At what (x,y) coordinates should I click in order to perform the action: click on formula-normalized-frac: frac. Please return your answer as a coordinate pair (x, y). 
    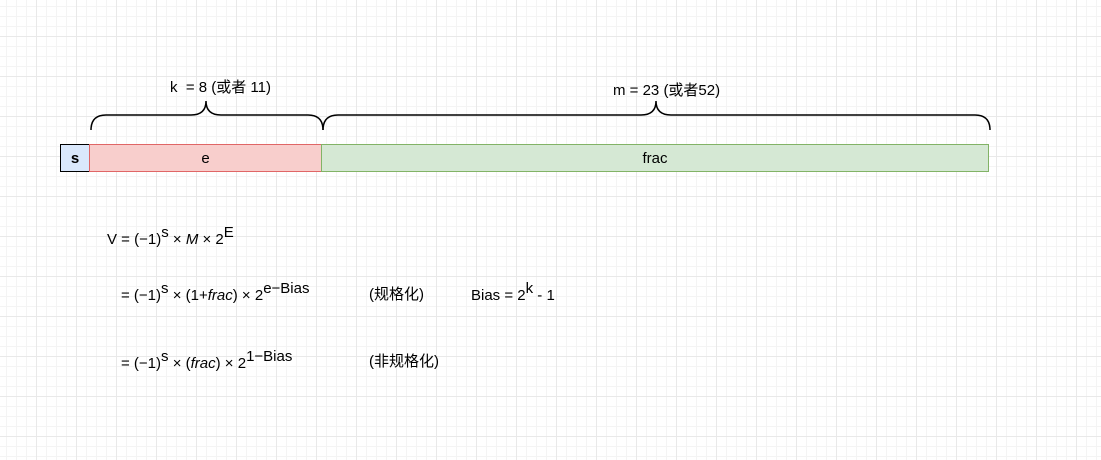
    Looking at the image, I should click on (220, 295).